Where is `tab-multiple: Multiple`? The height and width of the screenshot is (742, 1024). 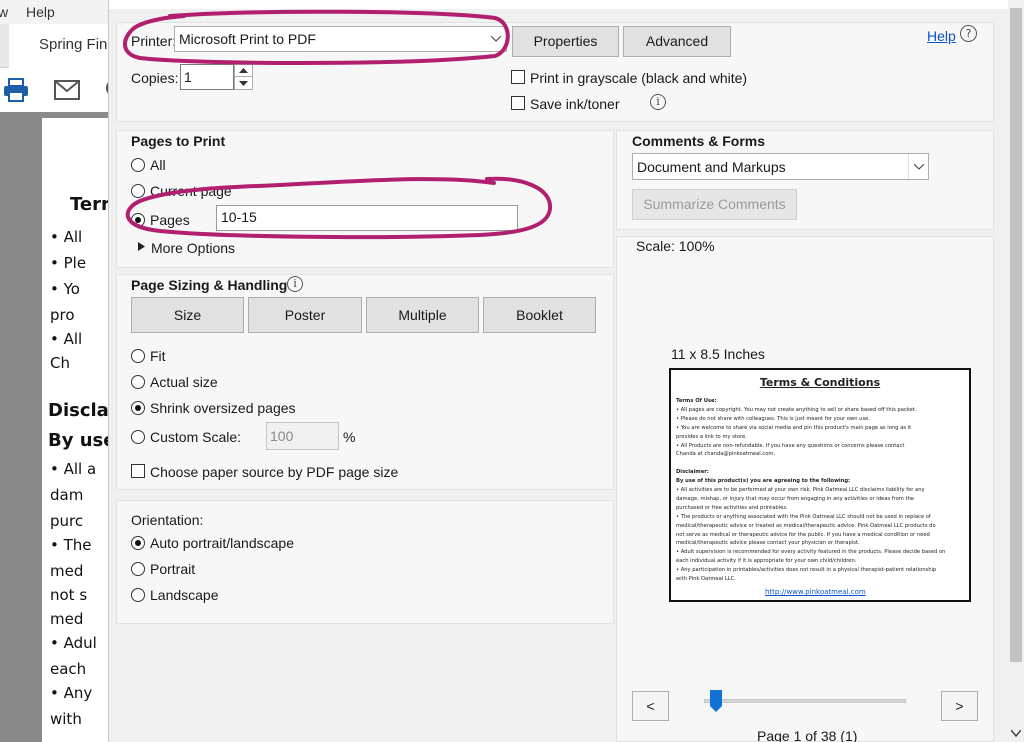 tab-multiple: Multiple is located at coordinates (422, 315).